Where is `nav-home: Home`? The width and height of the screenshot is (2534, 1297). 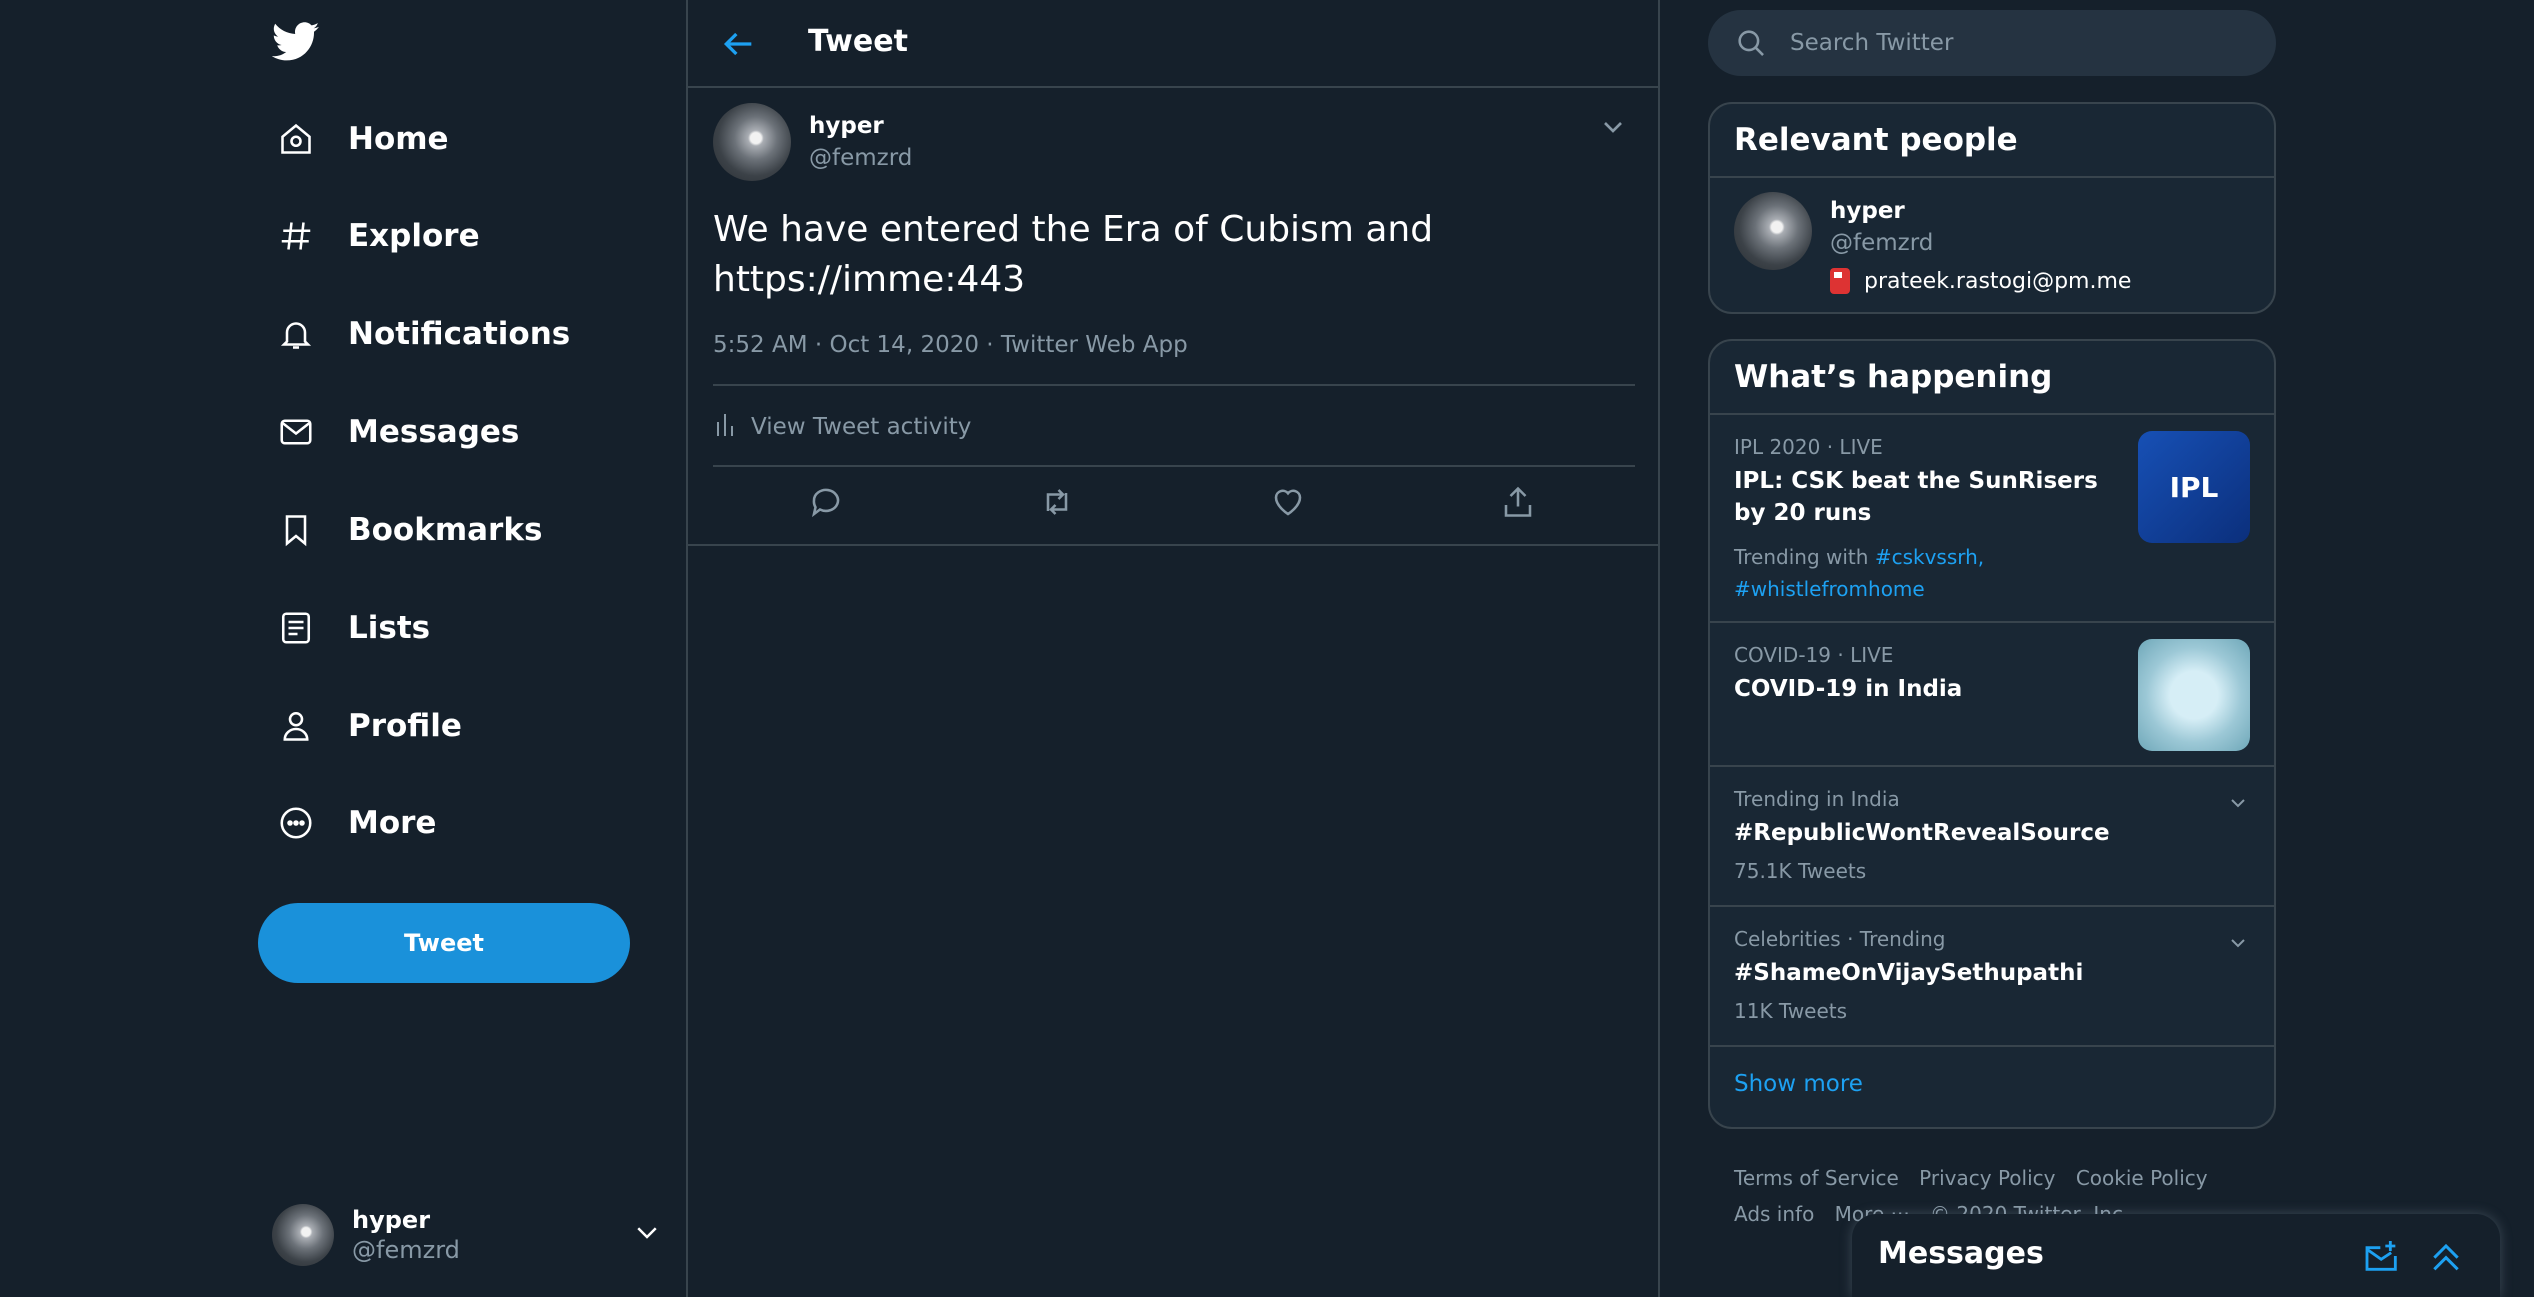
nav-home: Home is located at coordinates (362, 139).